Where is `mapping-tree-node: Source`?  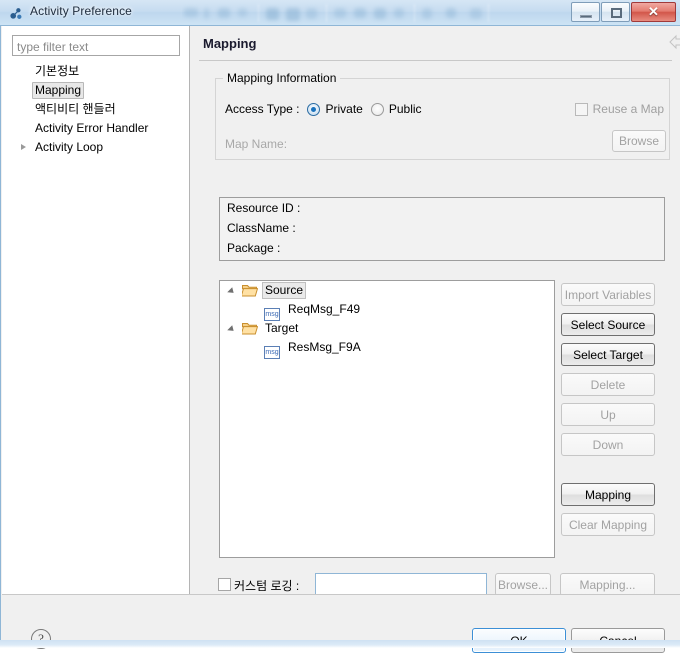
mapping-tree-node: Source is located at coordinates (387, 290).